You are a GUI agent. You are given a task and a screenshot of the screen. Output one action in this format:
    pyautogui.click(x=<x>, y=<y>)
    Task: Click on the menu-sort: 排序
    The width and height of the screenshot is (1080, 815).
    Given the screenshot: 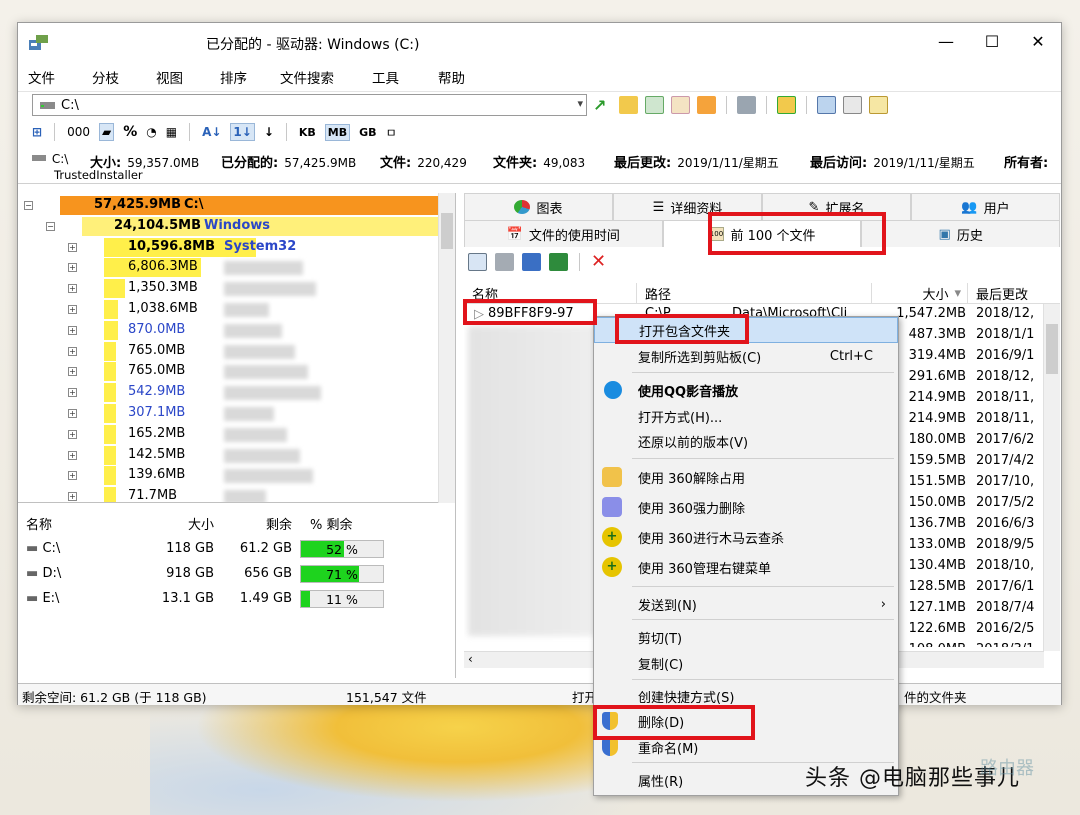 What is the action you would take?
    pyautogui.click(x=250, y=77)
    